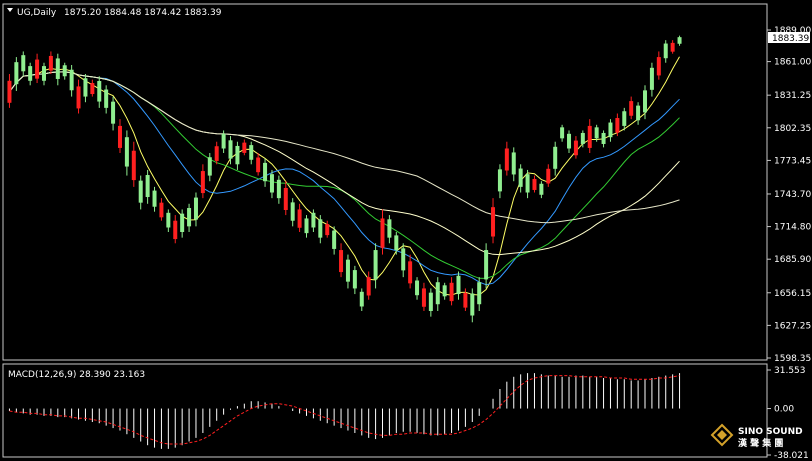  What do you see at coordinates (792, 161) in the screenshot?
I see `price-tick-label: 1773.45` at bounding box center [792, 161].